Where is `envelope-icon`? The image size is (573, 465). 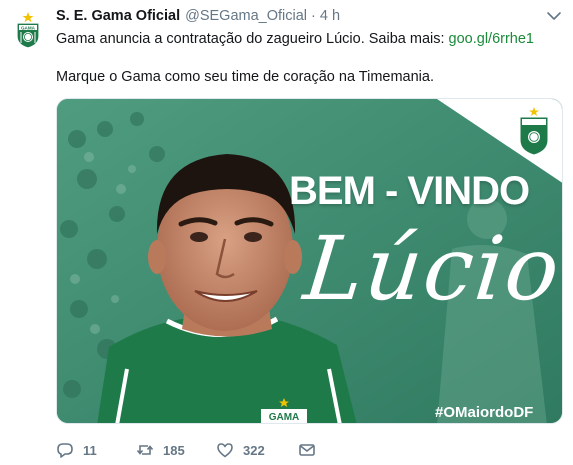
envelope-icon is located at coordinates (307, 450).